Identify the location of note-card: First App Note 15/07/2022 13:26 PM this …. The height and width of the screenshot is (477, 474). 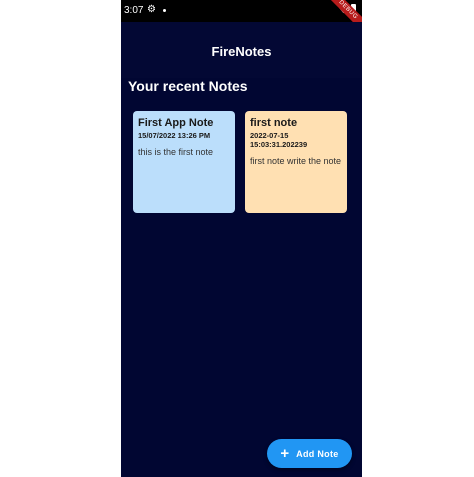
(184, 162).